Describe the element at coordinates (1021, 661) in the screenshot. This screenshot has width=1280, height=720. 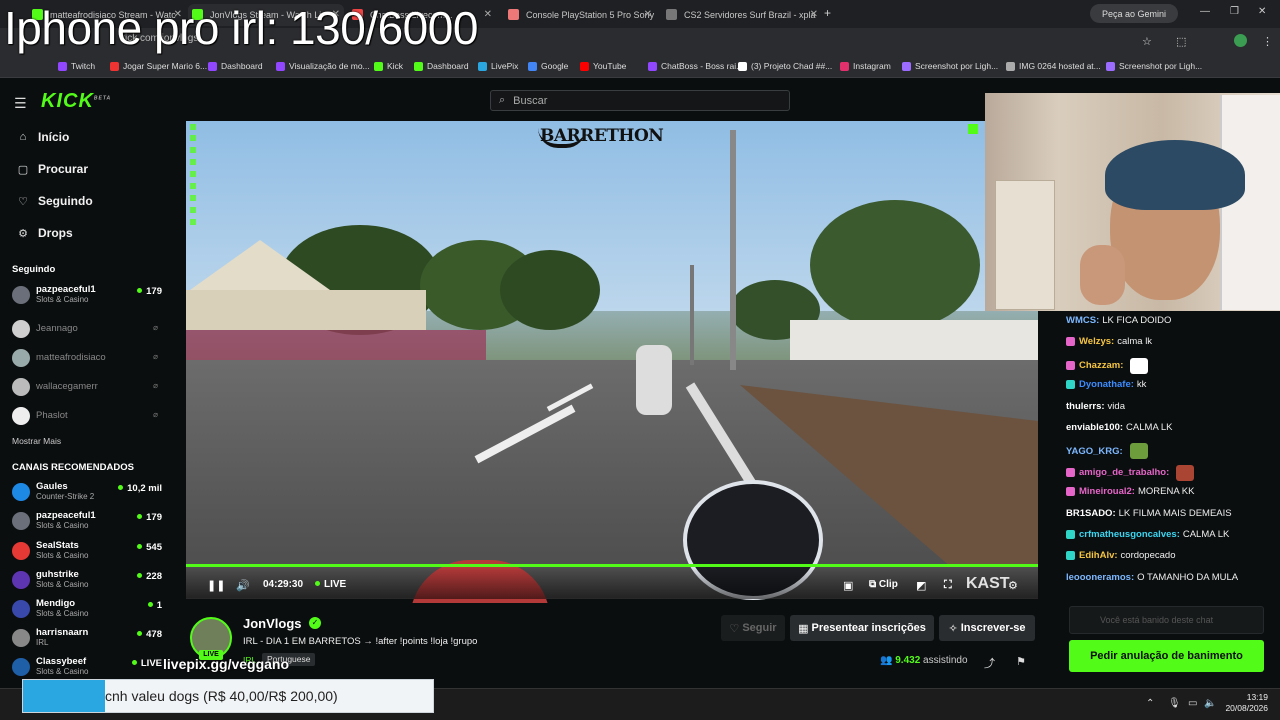
I see `report-icon: ⚑` at that location.